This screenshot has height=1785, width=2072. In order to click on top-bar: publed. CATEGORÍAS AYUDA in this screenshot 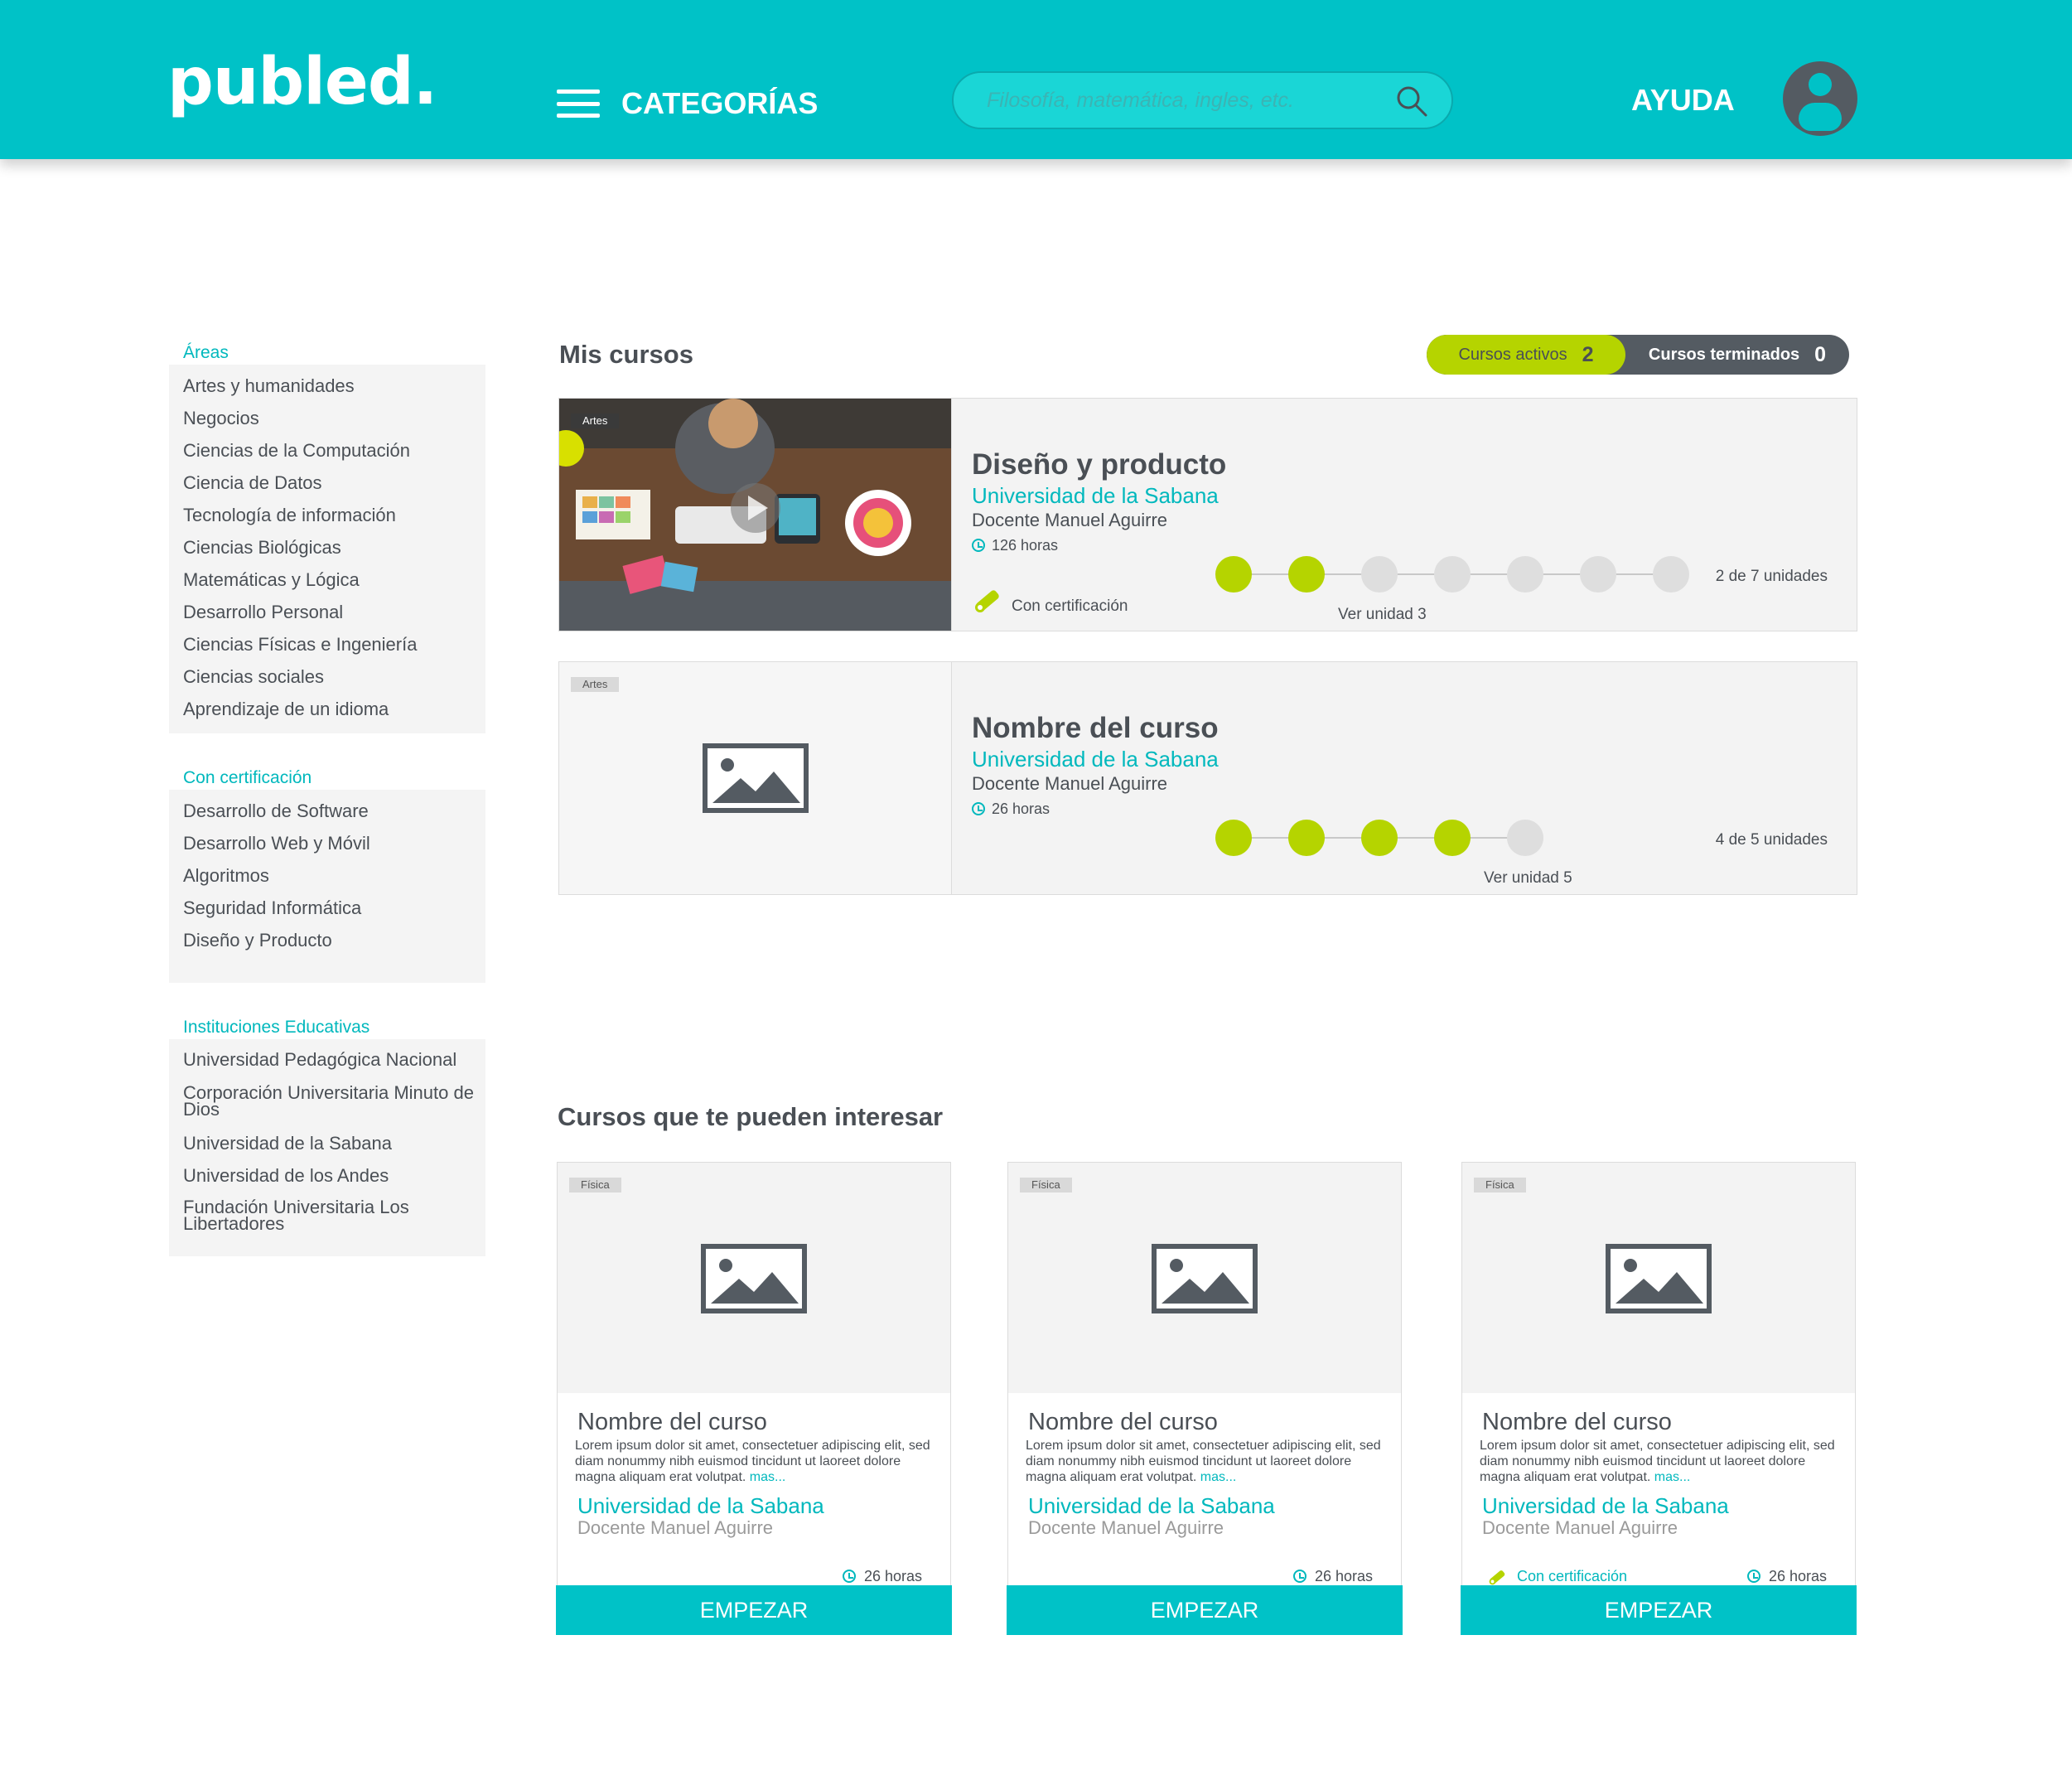, I will do `click(1036, 79)`.